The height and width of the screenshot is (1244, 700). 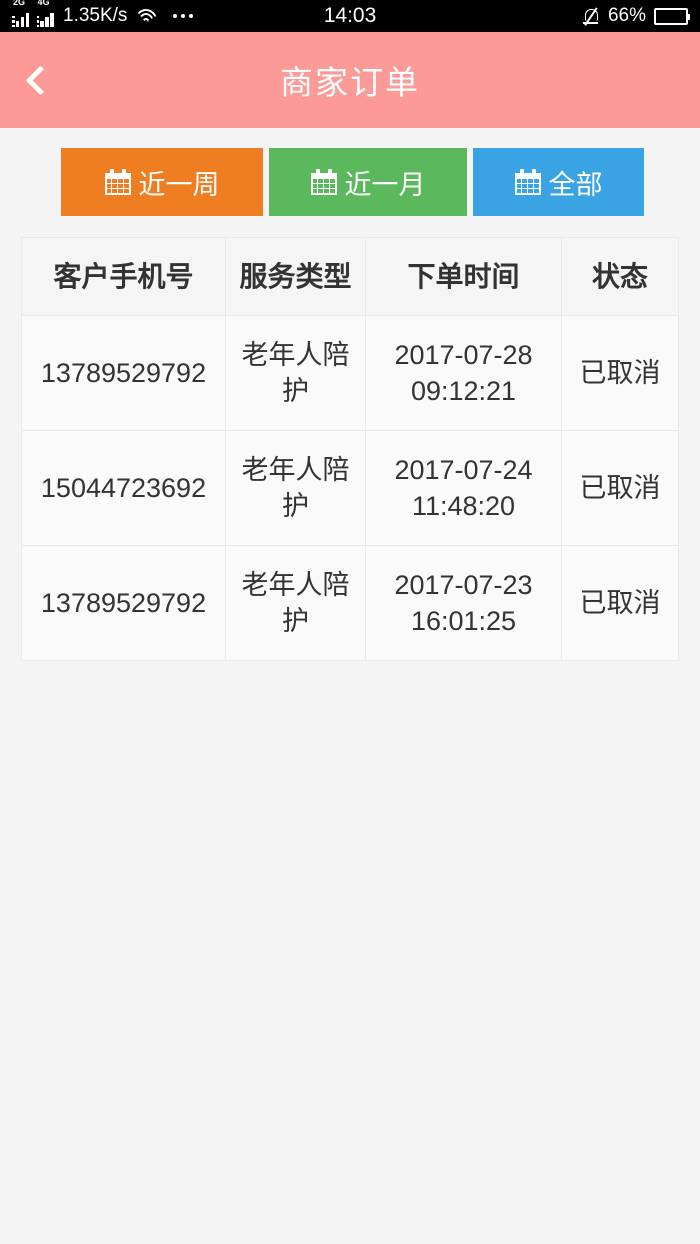 I want to click on filter-all-label: 全部, so click(x=575, y=184).